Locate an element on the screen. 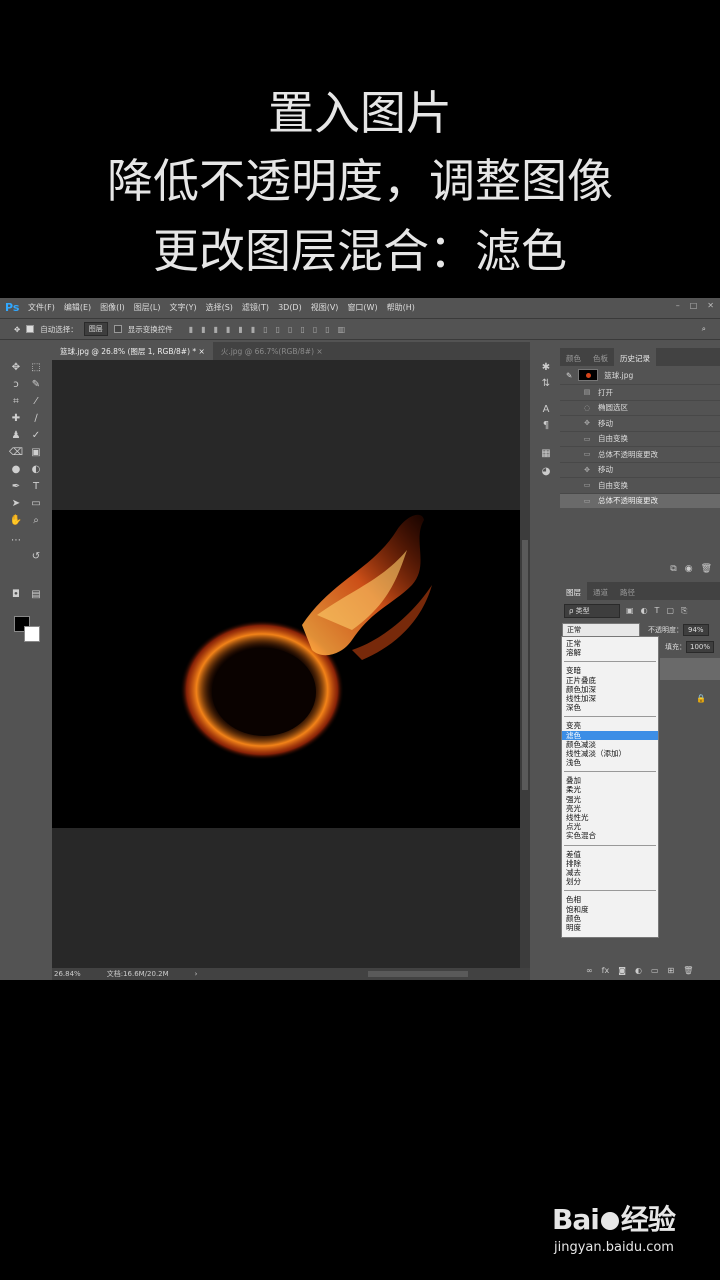 This screenshot has height=1280, width=720. blend-option: 颜色加深 is located at coordinates (610, 689).